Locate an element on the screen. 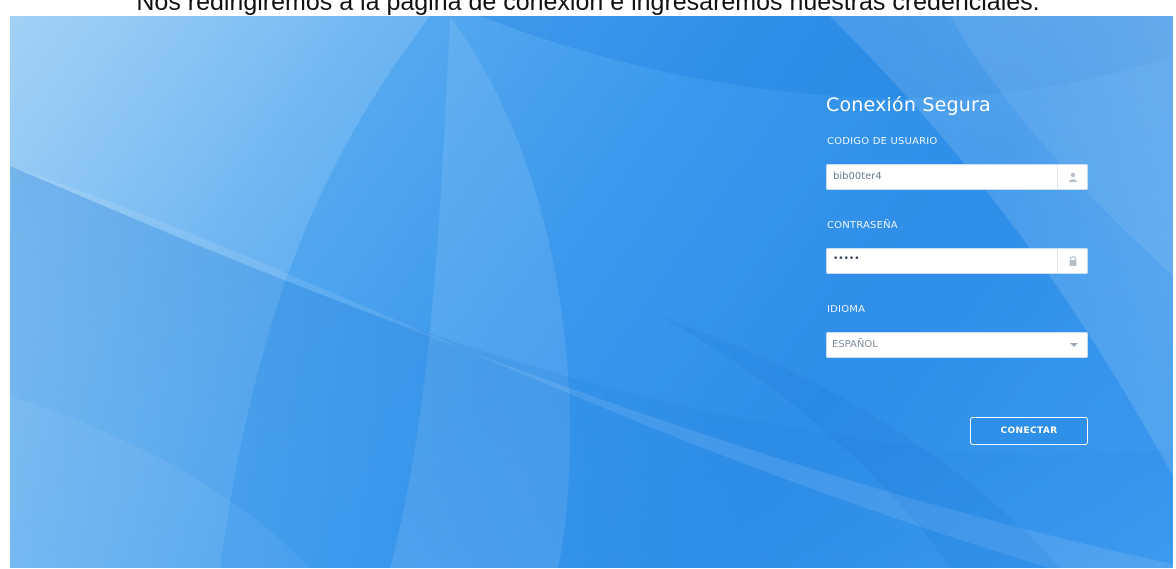 The image size is (1176, 569). language-select: ESPAÑOL is located at coordinates (957, 345).